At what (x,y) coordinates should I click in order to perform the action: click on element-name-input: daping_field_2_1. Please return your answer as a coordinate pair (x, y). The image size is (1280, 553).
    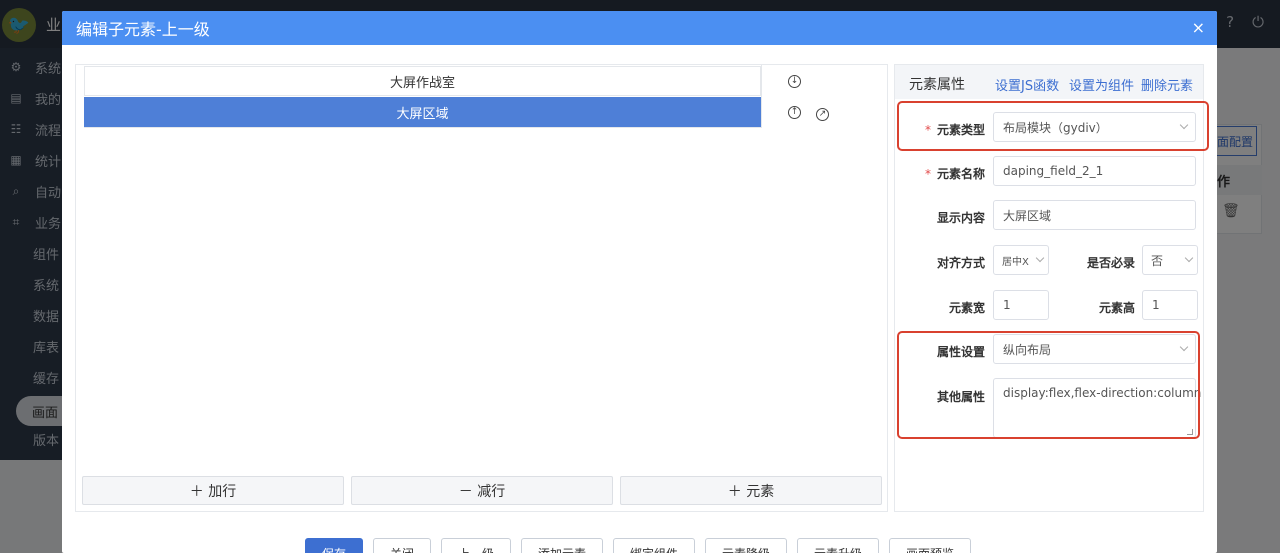
    Looking at the image, I should click on (1094, 171).